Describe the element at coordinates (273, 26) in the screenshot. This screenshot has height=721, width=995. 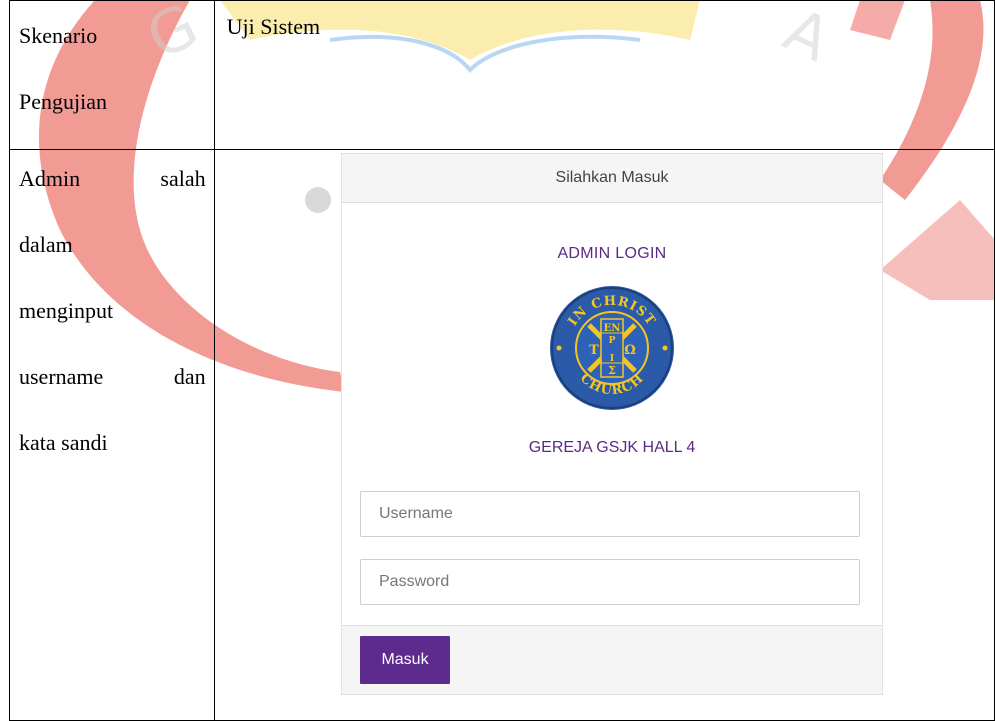
I see `scenario-value: Uji Sistem` at that location.